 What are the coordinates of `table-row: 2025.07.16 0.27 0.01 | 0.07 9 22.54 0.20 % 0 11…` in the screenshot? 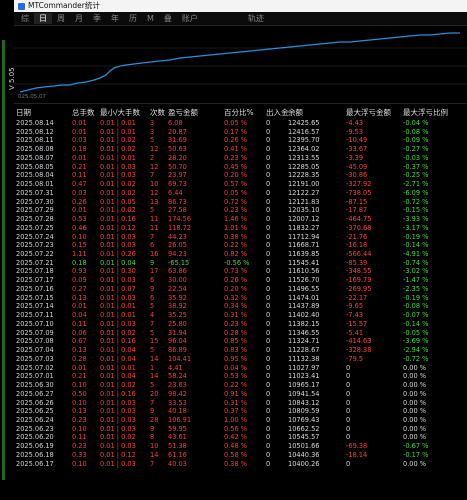 It's located at (240, 289).